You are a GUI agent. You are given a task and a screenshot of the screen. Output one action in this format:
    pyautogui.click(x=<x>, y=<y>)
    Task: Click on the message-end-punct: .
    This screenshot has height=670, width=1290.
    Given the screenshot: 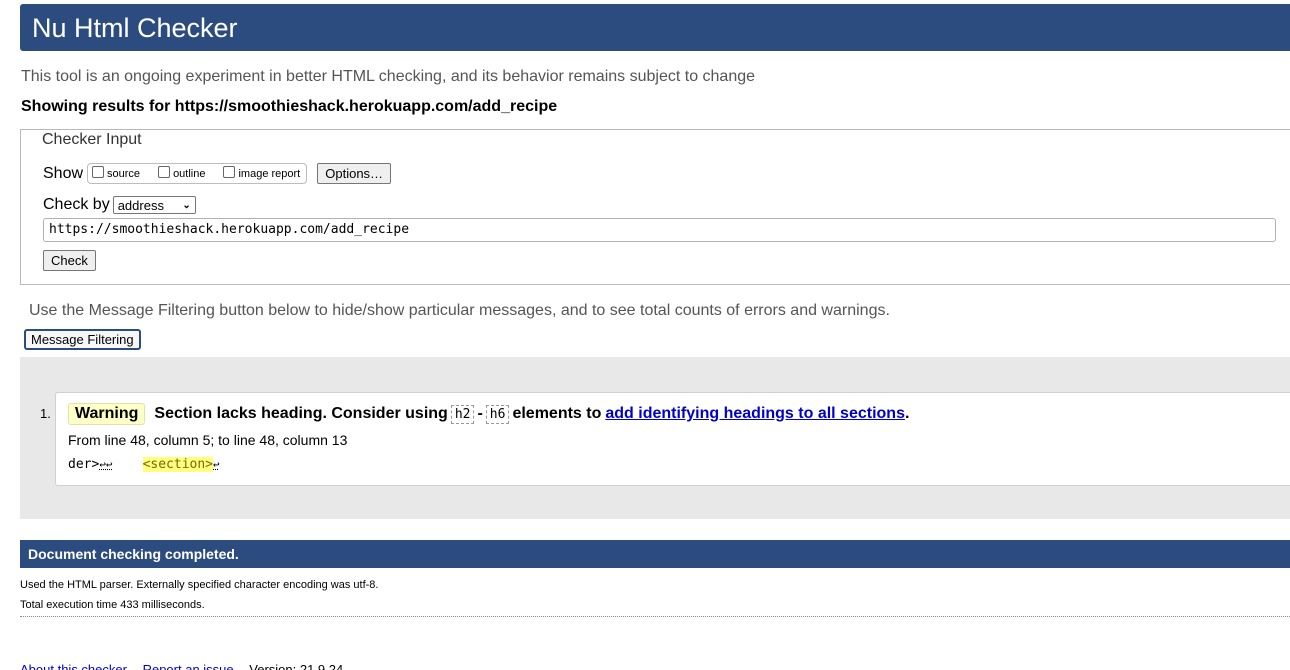 What is the action you would take?
    pyautogui.click(x=907, y=413)
    